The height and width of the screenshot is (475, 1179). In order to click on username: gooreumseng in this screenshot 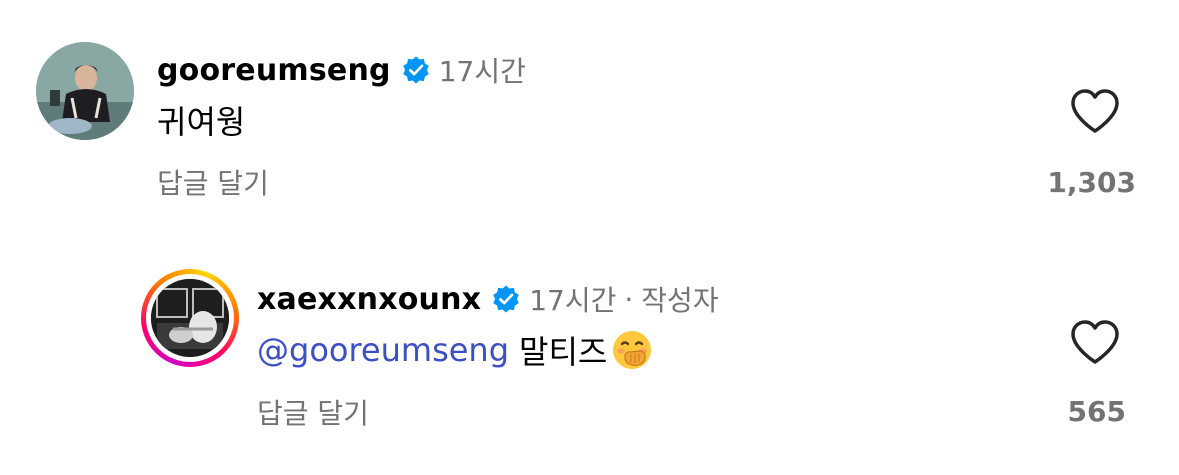, I will do `click(274, 70)`.